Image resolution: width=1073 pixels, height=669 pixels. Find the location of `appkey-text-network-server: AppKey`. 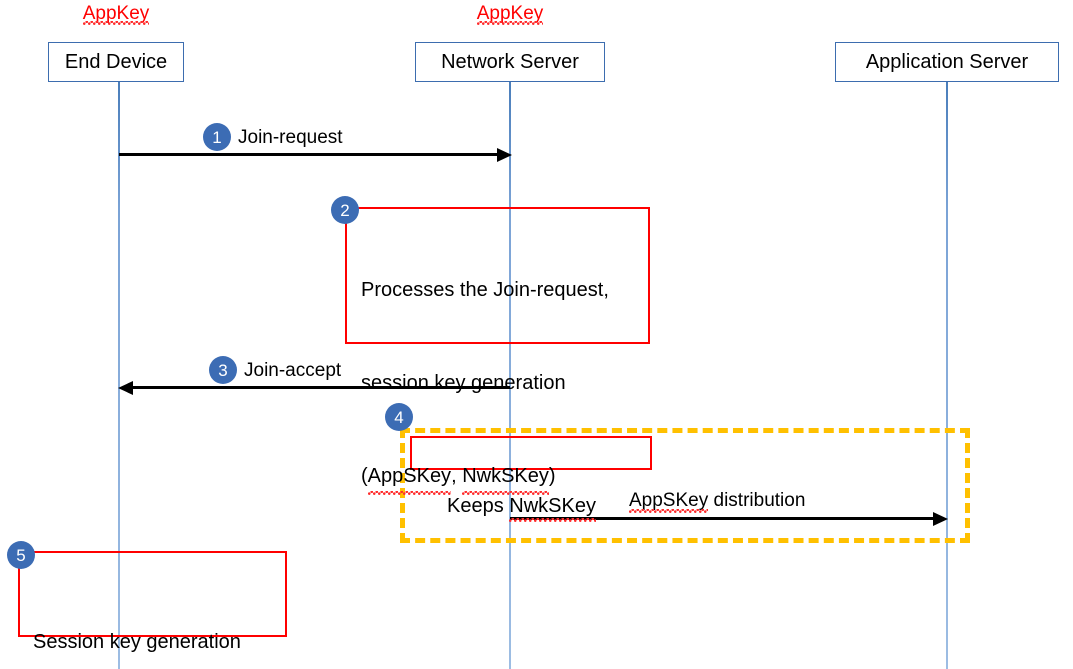

appkey-text-network-server: AppKey is located at coordinates (510, 14).